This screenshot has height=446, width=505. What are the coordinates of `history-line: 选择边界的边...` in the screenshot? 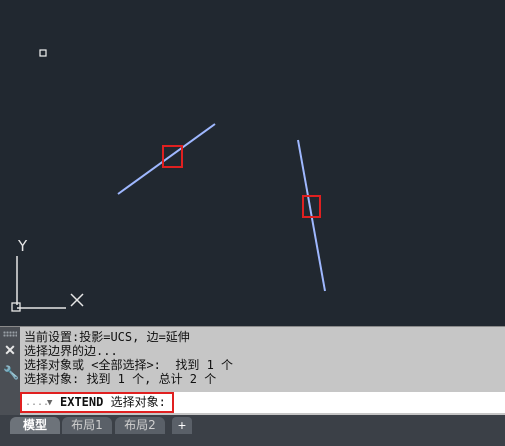 It's located at (71, 351).